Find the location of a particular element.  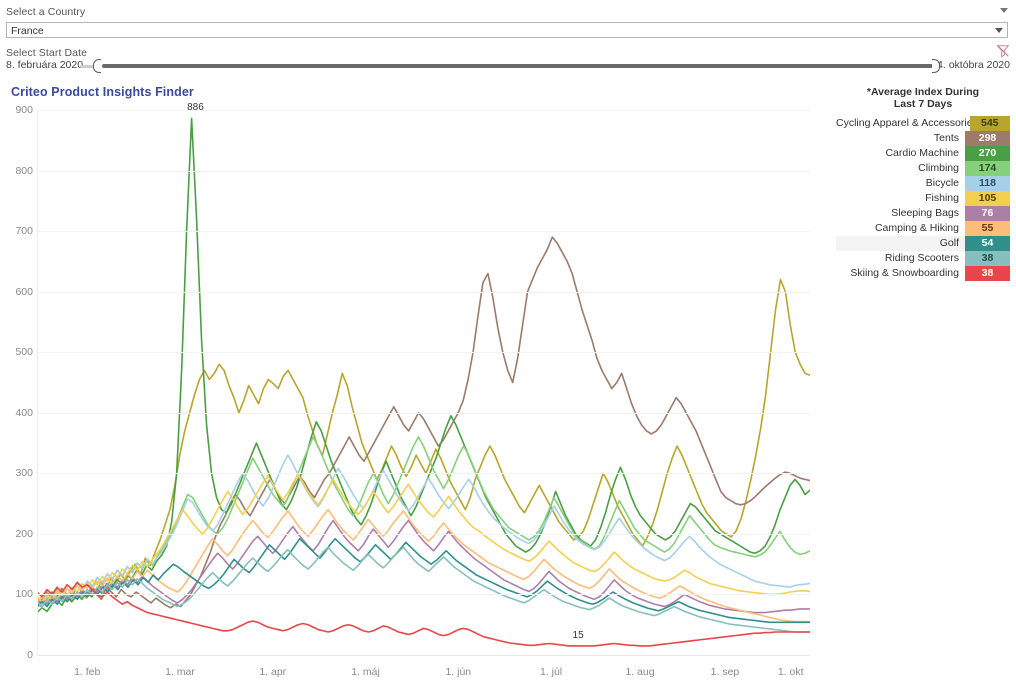

legend-item-label: Cardio Machine is located at coordinates (922, 153).